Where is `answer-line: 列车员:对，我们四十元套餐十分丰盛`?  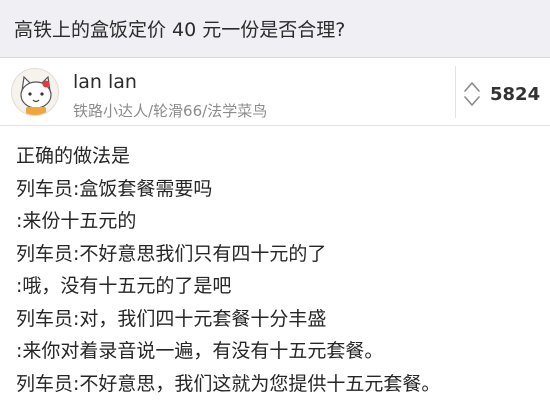 answer-line: 列车员:对，我们四十元套餐十分丰盛 is located at coordinates (171, 318).